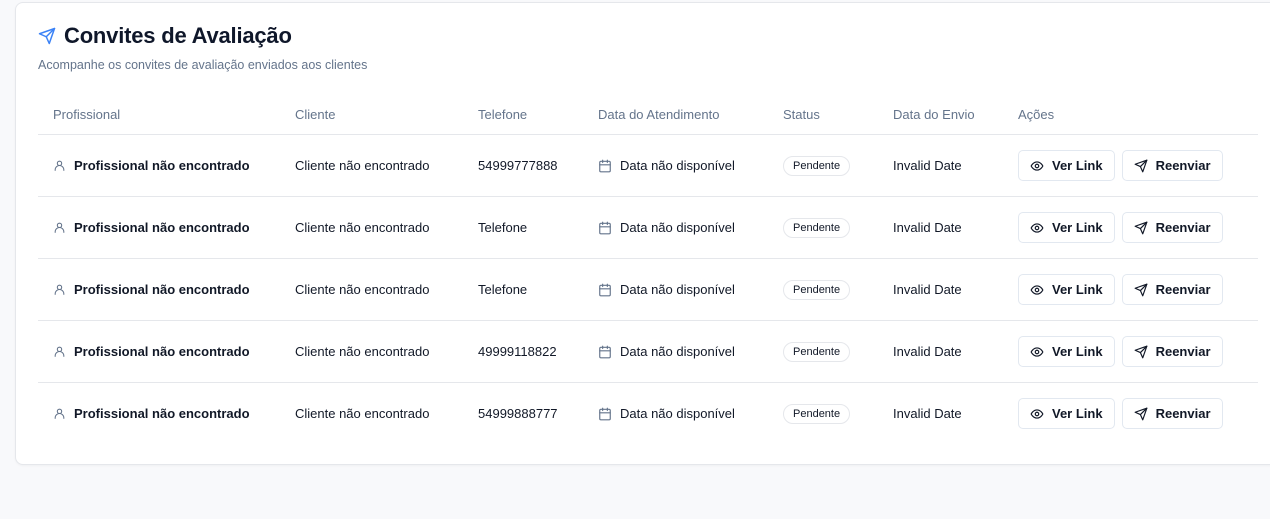  I want to click on cell-telefone: Telefone, so click(523, 289).